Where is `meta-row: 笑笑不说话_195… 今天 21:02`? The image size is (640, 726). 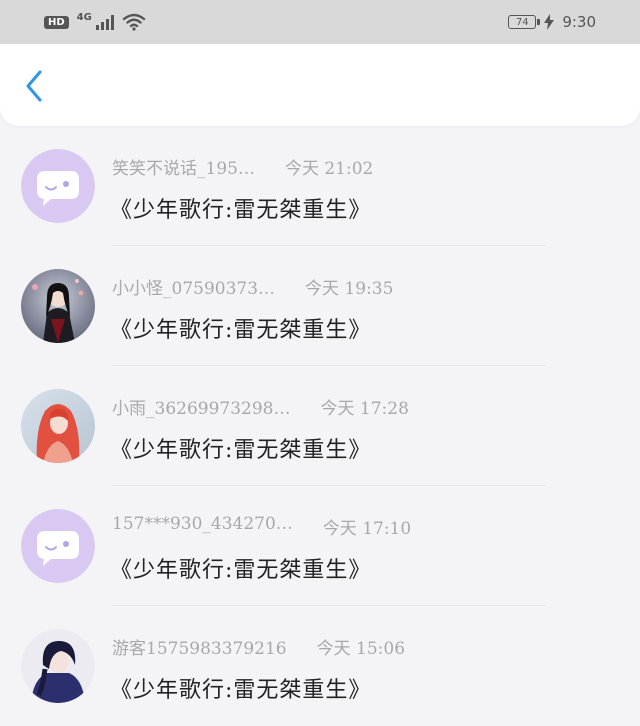 meta-row: 笑笑不说话_195… 今天 21:02 is located at coordinates (242, 166).